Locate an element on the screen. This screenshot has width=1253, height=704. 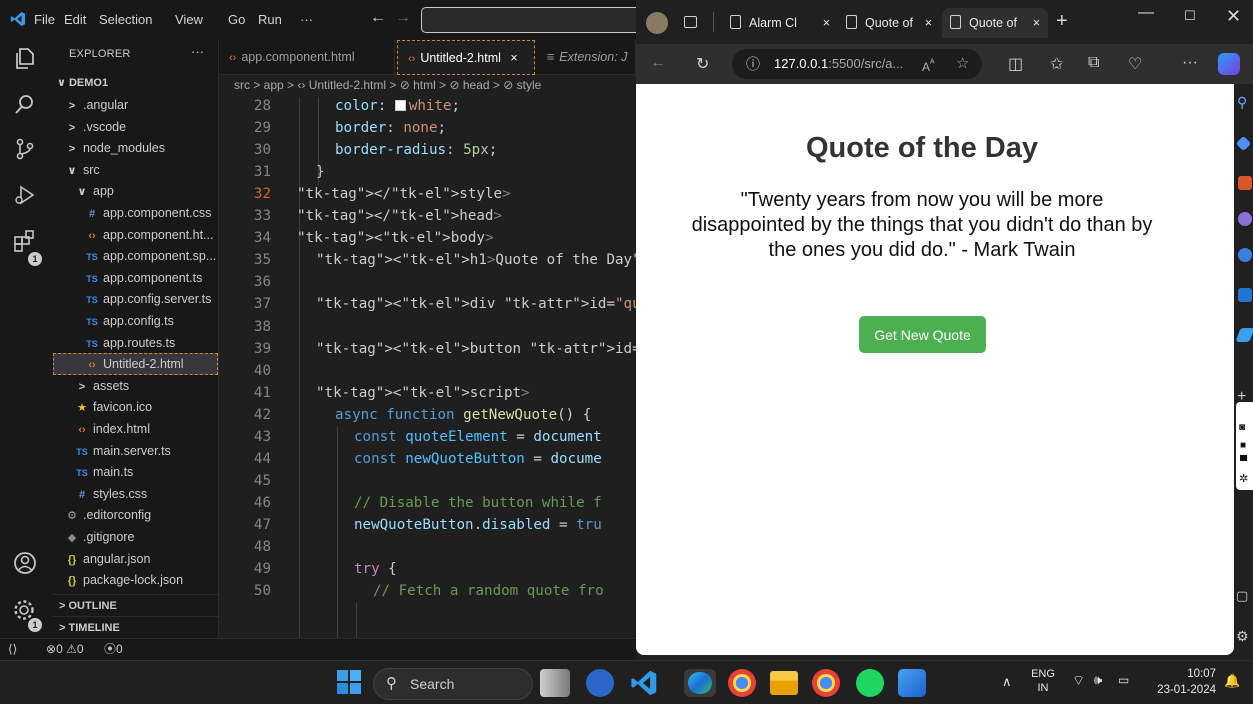
tree-file: {} package-lock.json is located at coordinates (135, 580).